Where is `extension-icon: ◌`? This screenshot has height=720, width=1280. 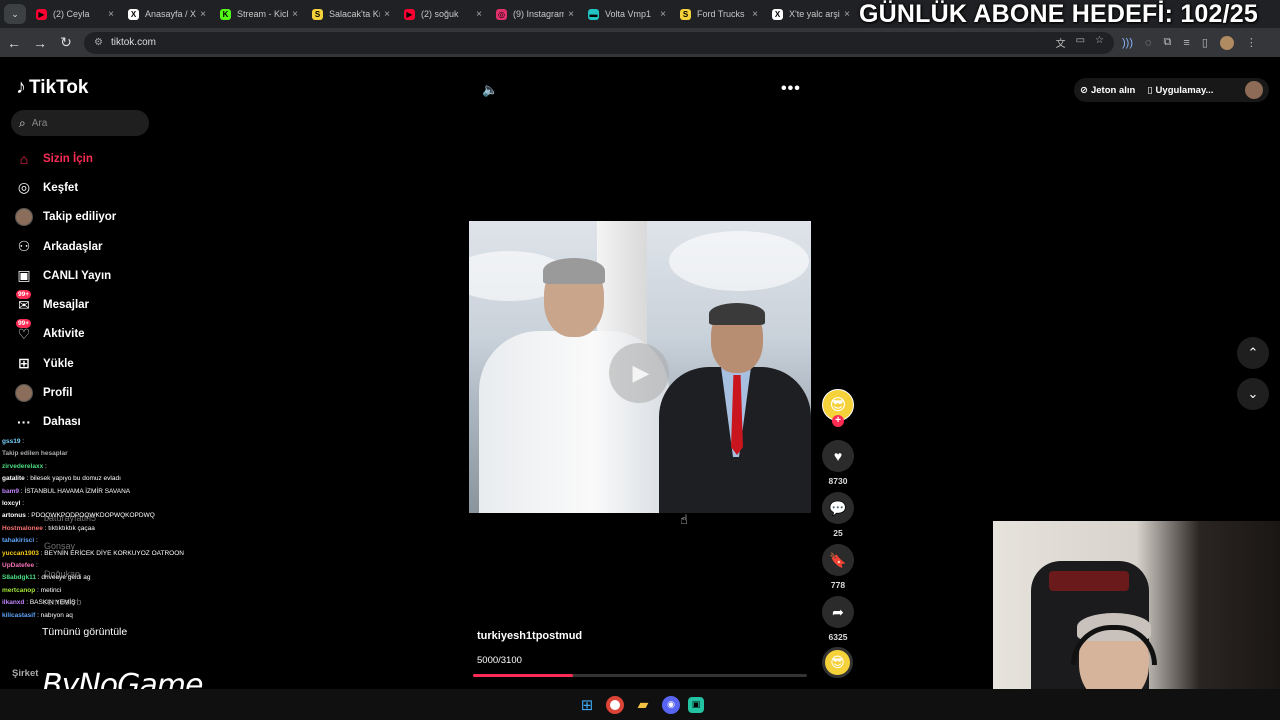 extension-icon: ◌ is located at coordinates (1148, 43).